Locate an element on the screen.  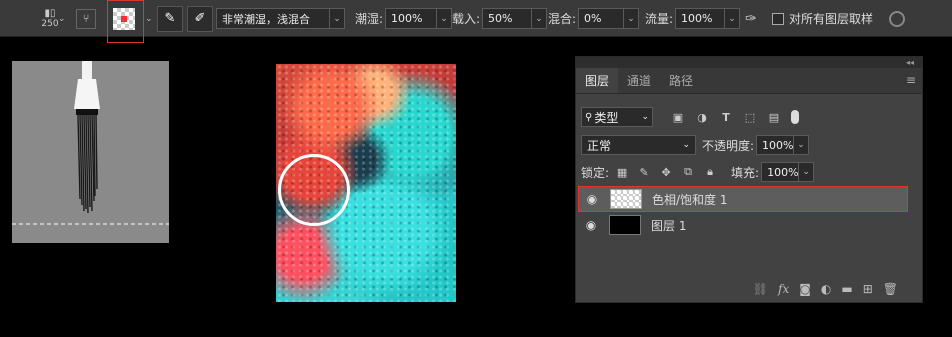
fill-label: 填充: is located at coordinates (745, 172).